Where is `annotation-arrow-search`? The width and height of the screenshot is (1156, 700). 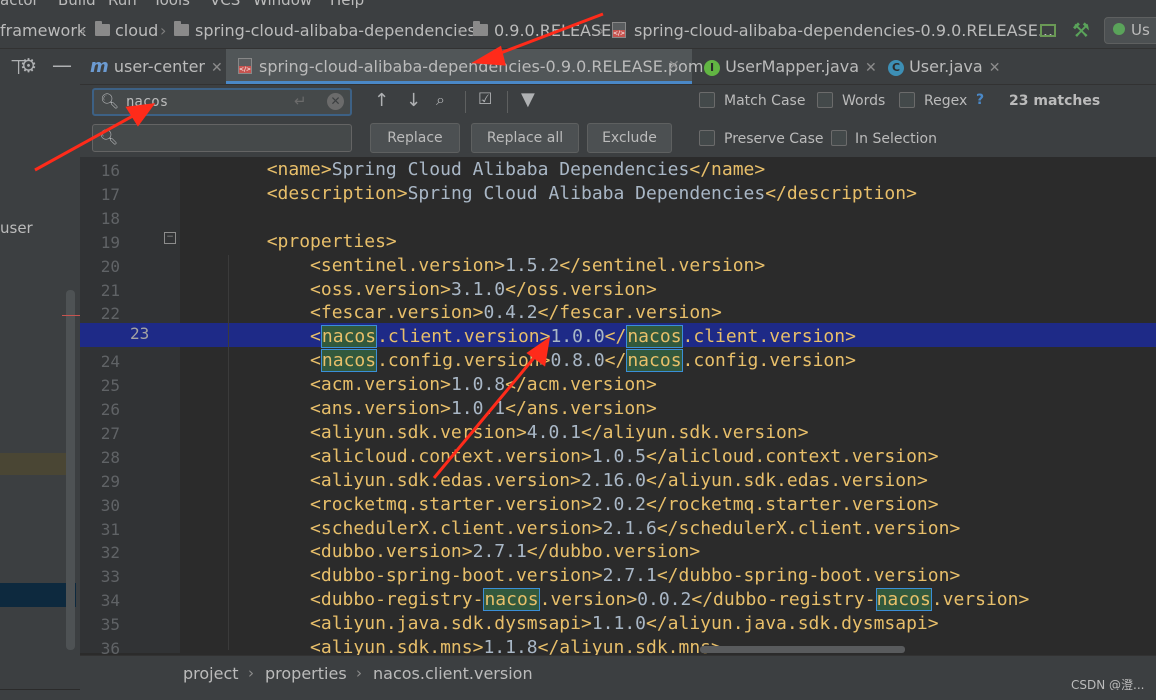
annotation-arrow-search is located at coordinates (87, 141).